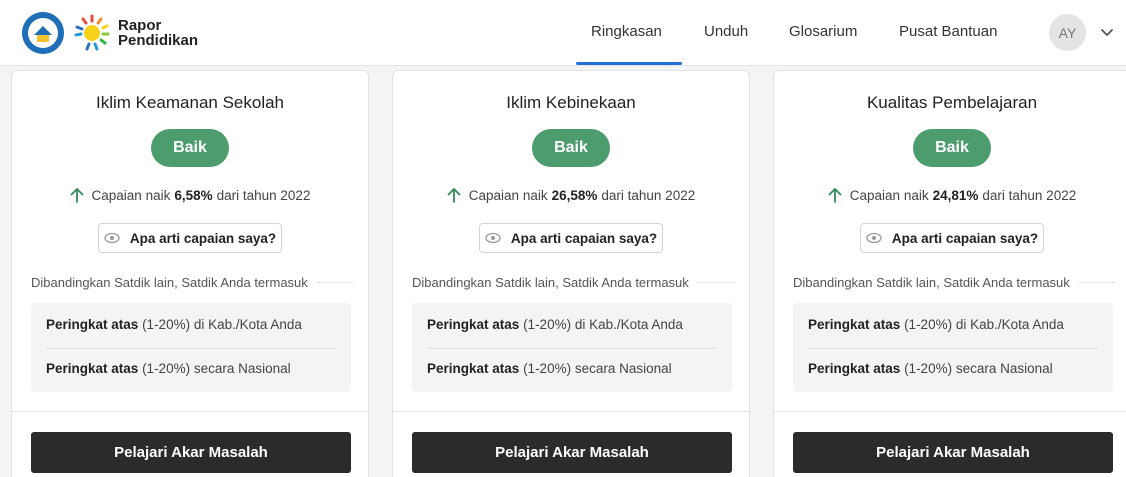  Describe the element at coordinates (948, 31) in the screenshot. I see `tab-pusat-bantuan: Pusat Bantuan` at that location.